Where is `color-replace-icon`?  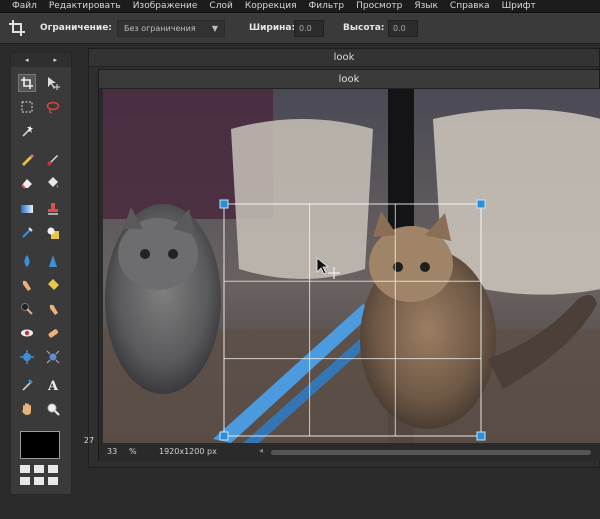 color-replace-icon is located at coordinates (27, 232).